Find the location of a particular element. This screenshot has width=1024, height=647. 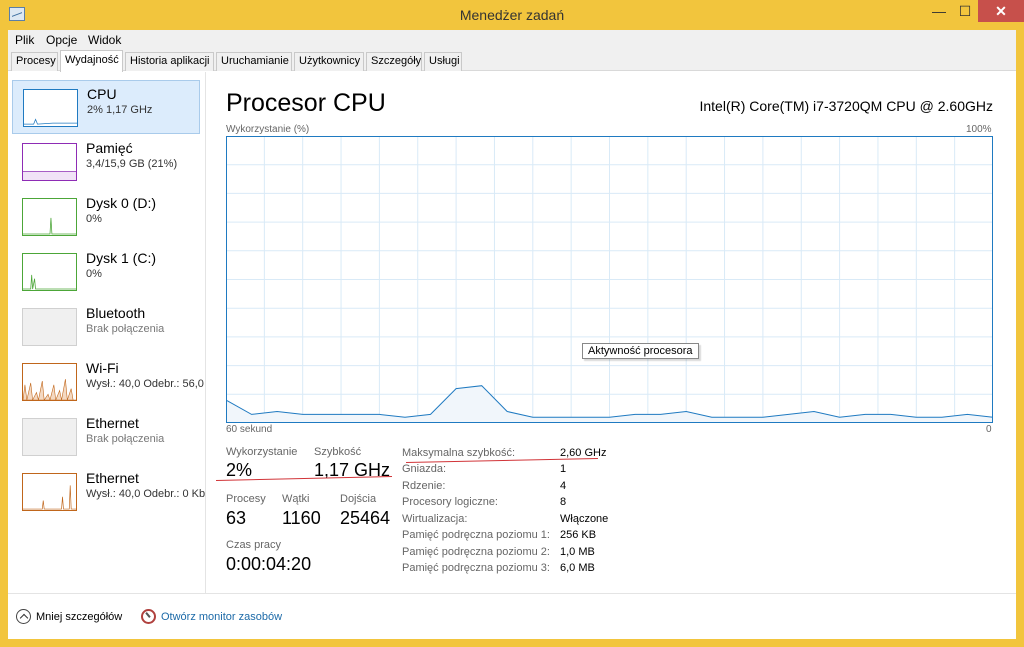

open-resource-monitor-link: Otwórz monitor zasobów is located at coordinates (211, 616).